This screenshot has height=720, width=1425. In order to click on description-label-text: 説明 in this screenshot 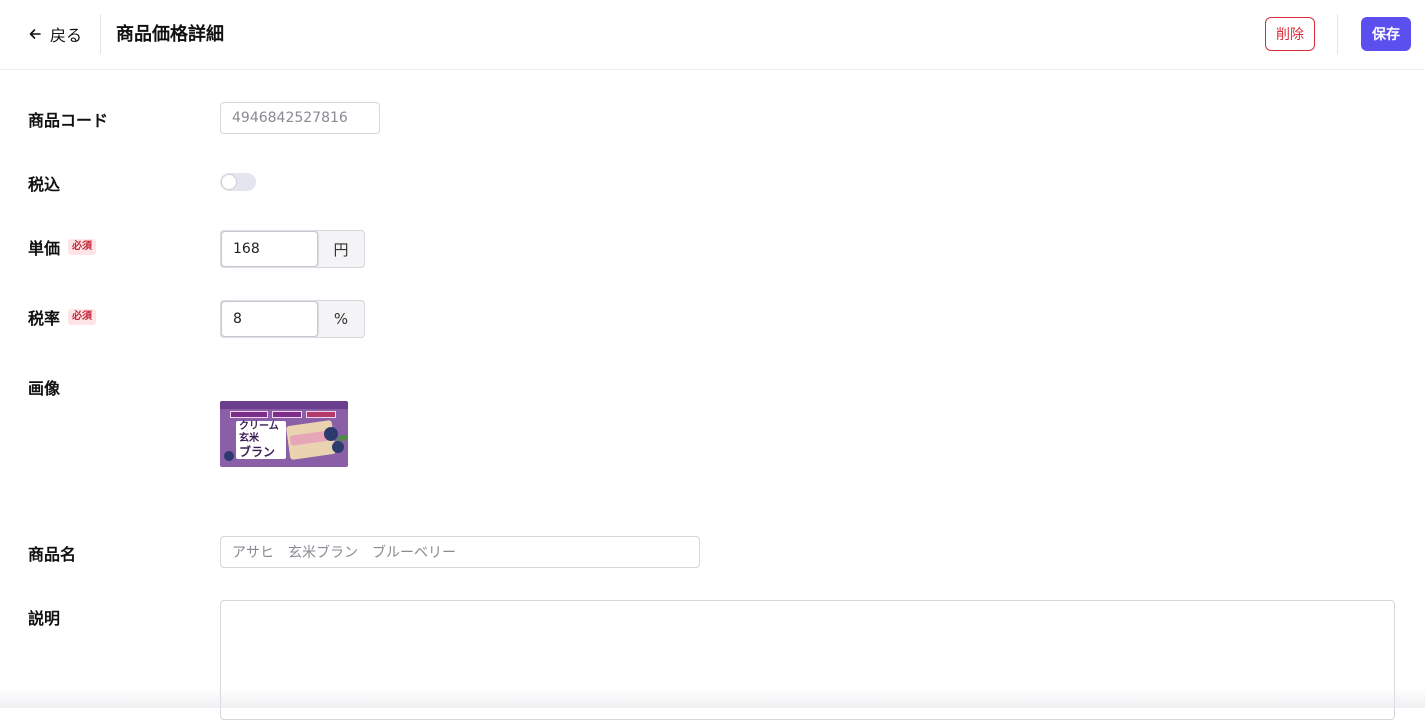, I will do `click(44, 618)`.